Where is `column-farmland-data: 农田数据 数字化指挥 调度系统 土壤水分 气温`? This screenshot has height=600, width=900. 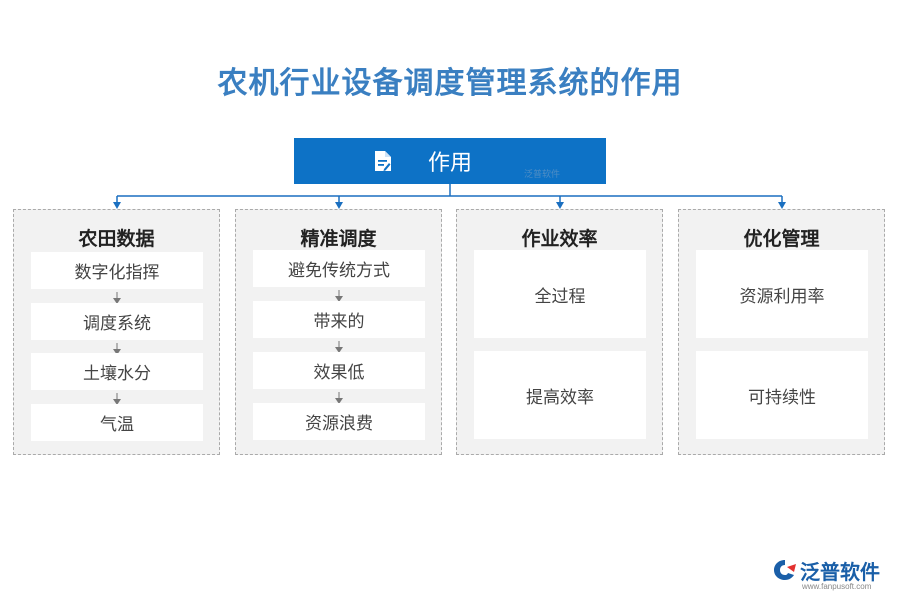
column-farmland-data: 农田数据 数字化指挥 调度系统 土壤水分 气温 is located at coordinates (116, 332).